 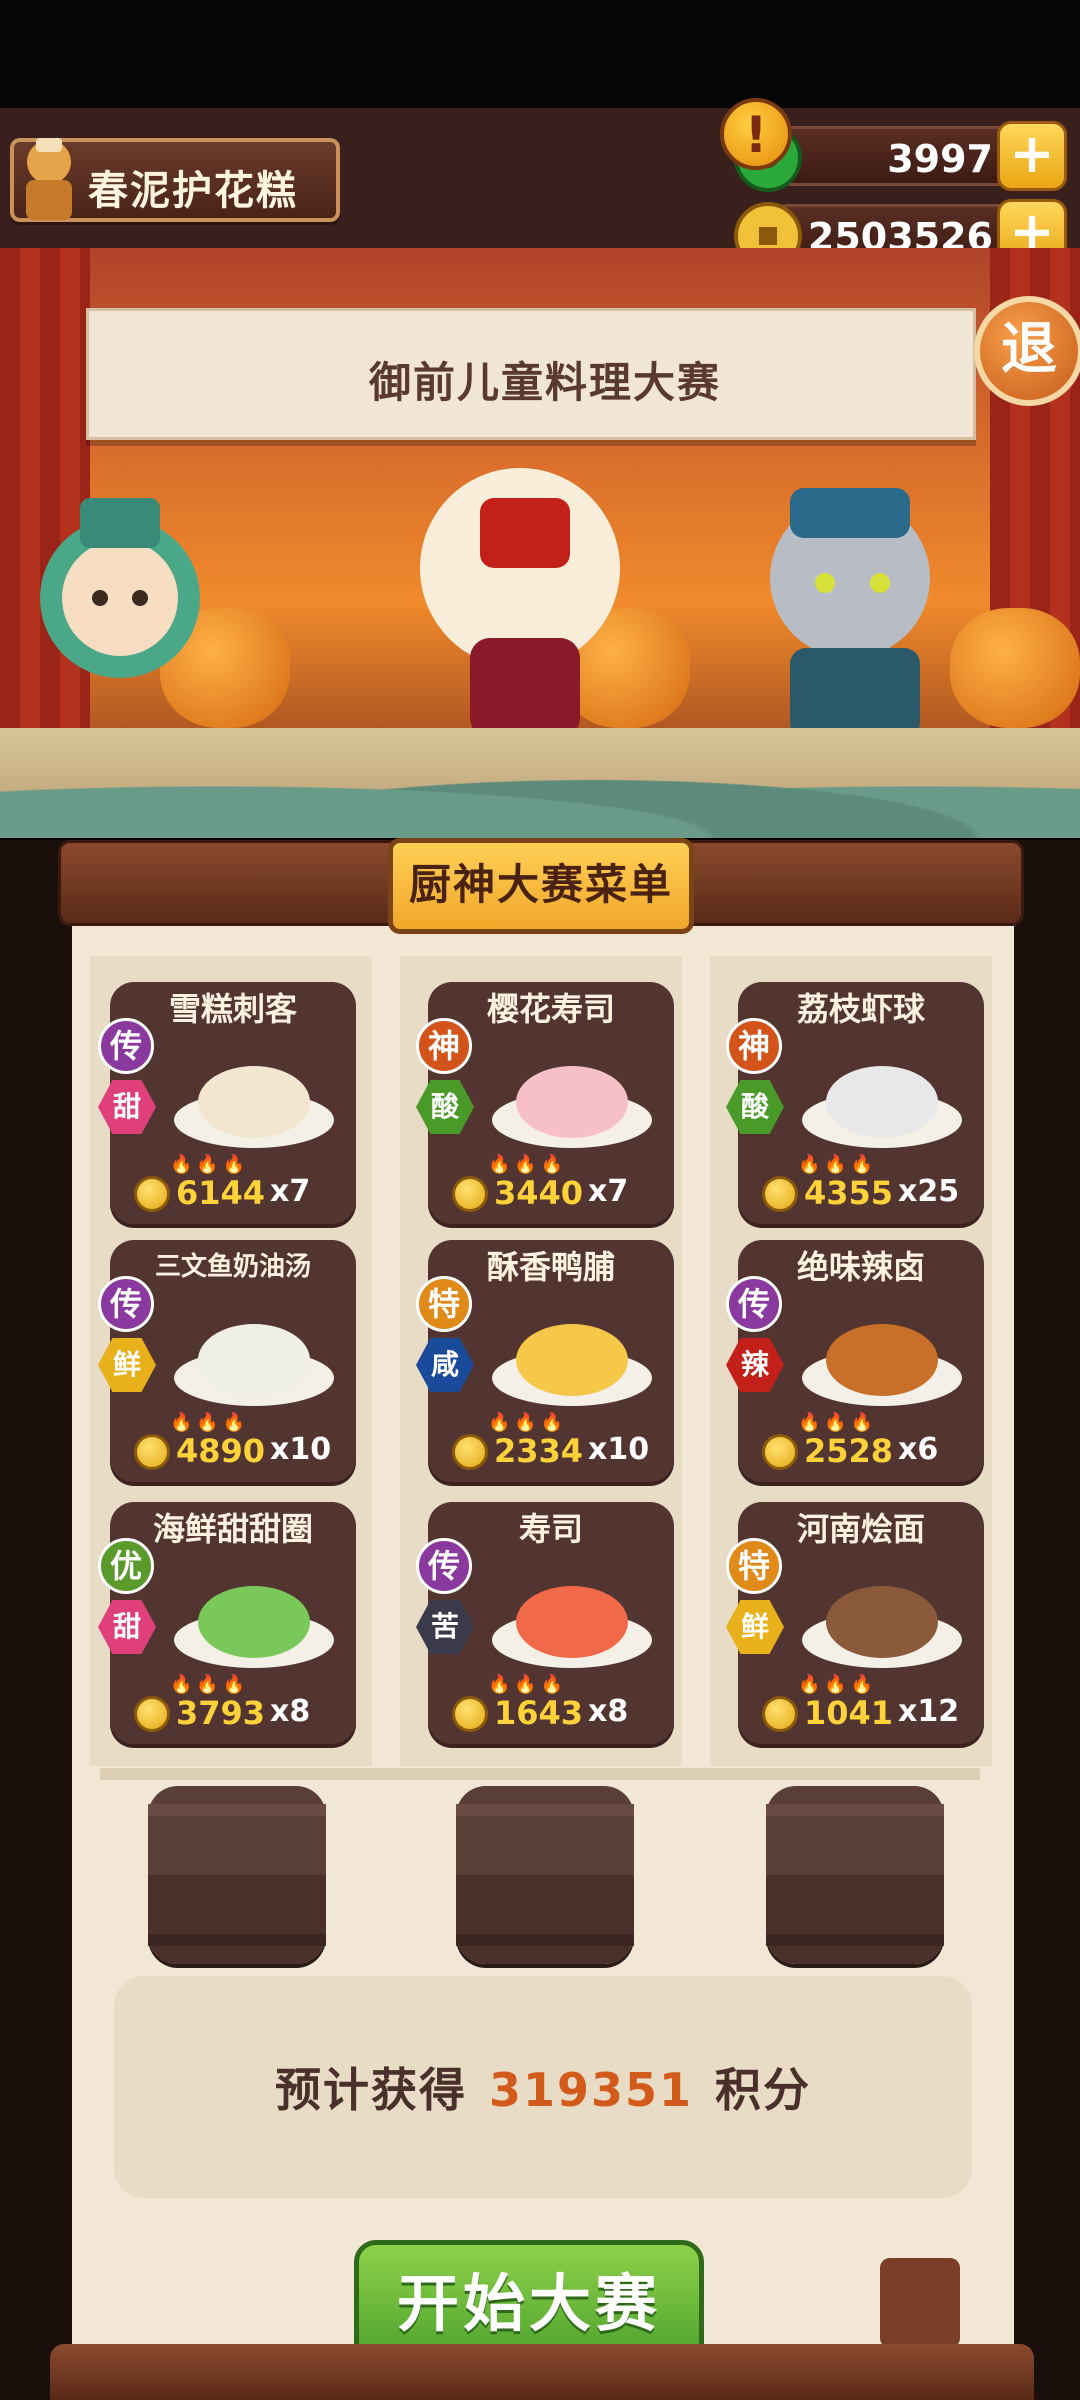 I want to click on dish-quantity: x12, so click(x=929, y=1711).